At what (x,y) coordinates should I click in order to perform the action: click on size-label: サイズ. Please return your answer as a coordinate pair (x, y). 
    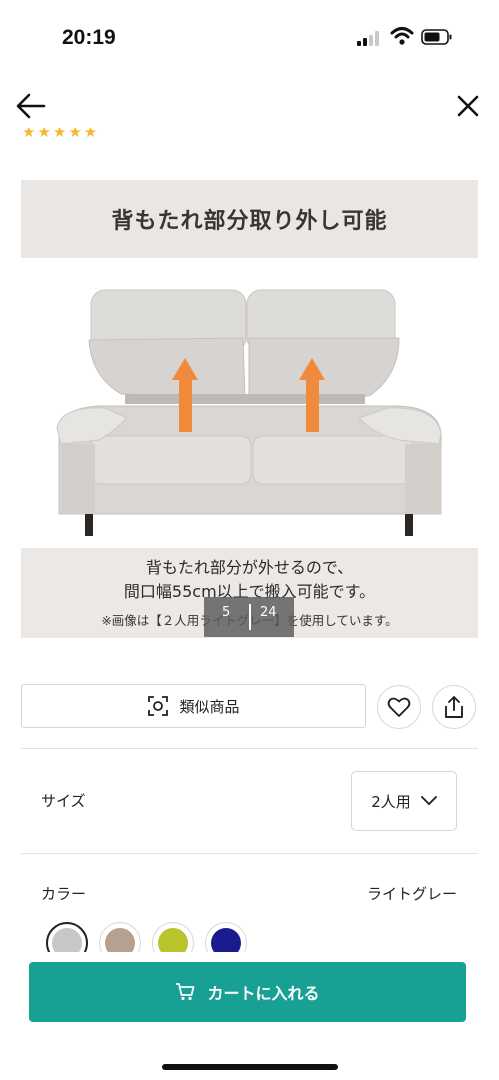
    Looking at the image, I should click on (63, 801).